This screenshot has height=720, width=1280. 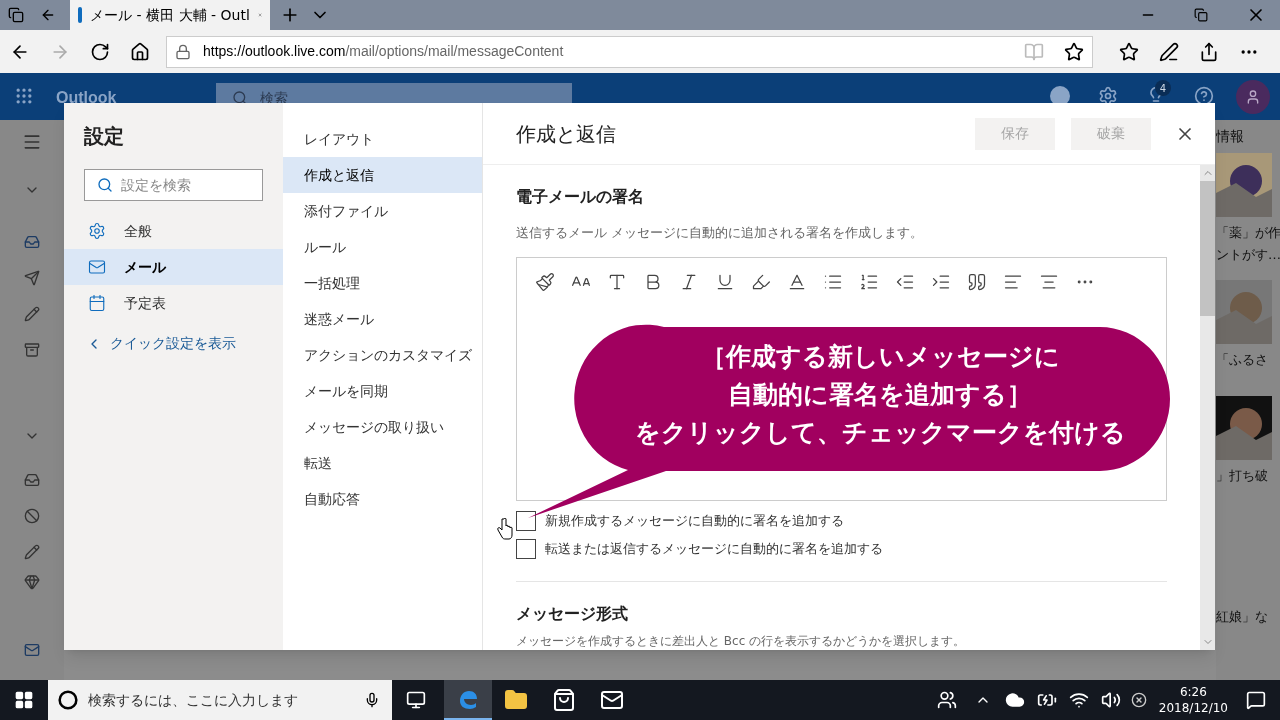 I want to click on app-name: Outlook, so click(x=86, y=98).